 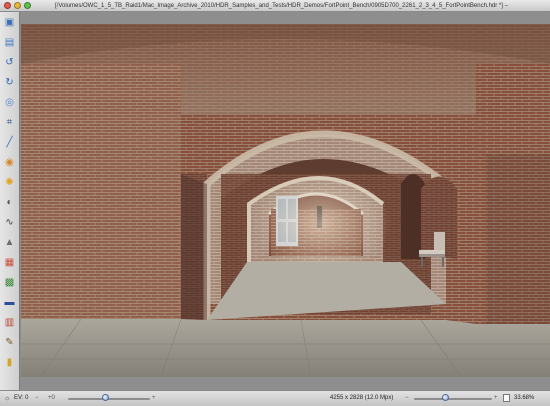 What do you see at coordinates (9, 82) in the screenshot?
I see `rotate-right-icon: ↻` at bounding box center [9, 82].